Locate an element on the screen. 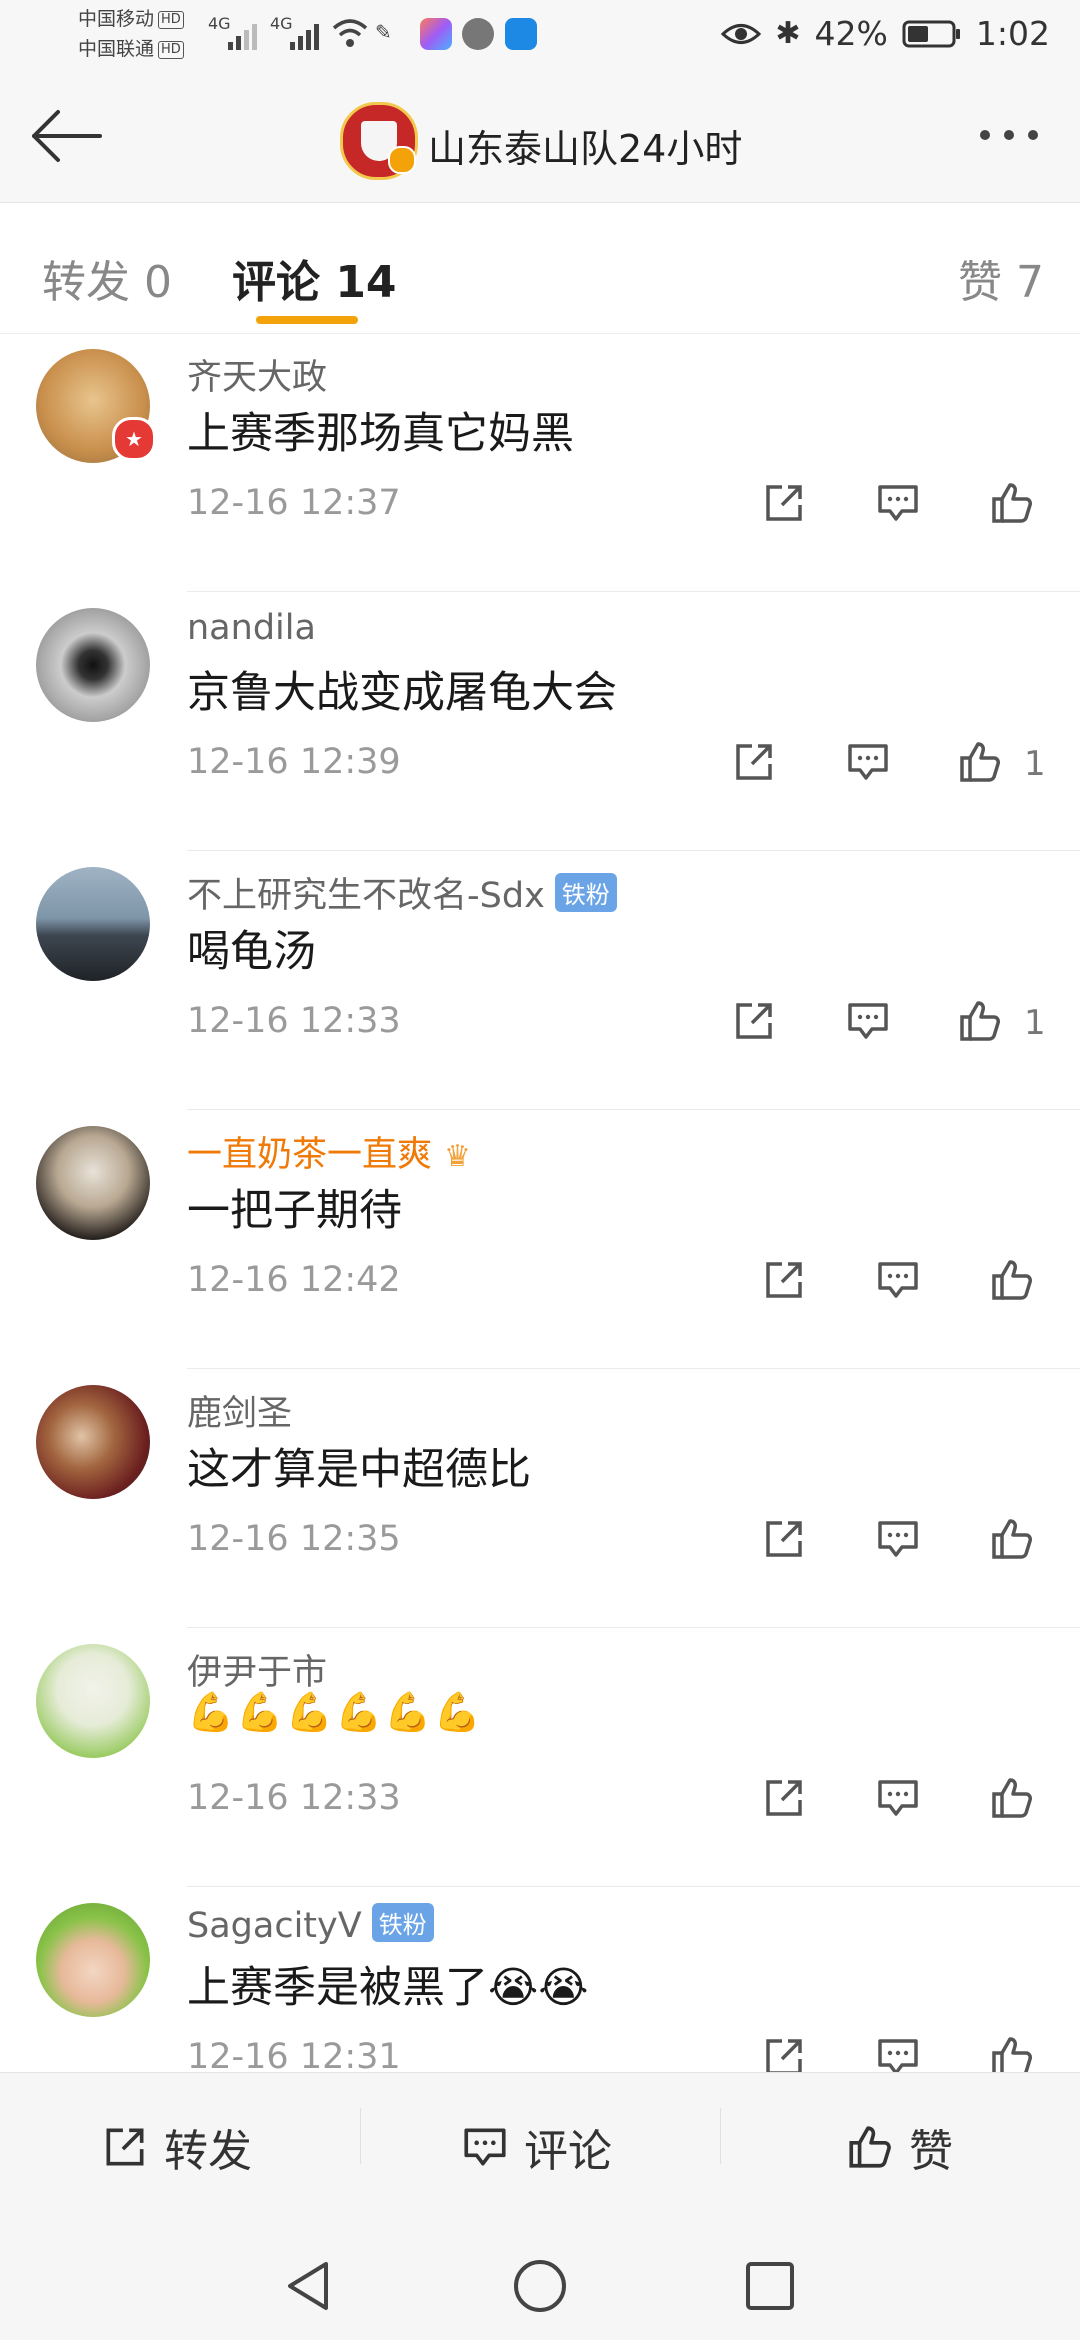  status-bar: 中国移动 HD 中国联通 HD 4G 4G ✎ ✱ 42% 1:02 is located at coordinates (540, 36).